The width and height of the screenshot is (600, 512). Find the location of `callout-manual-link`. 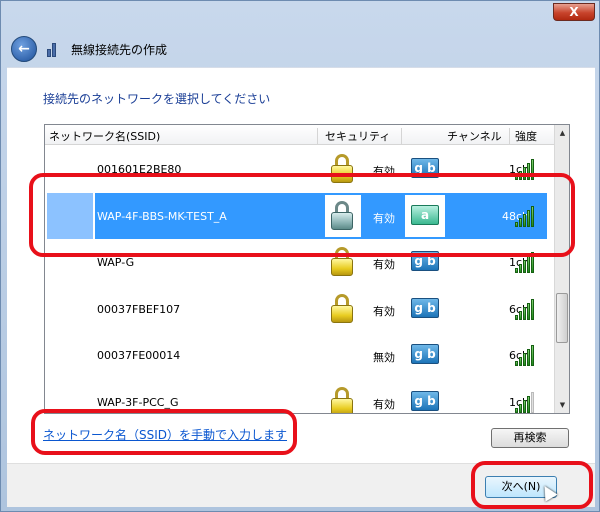

callout-manual-link is located at coordinates (164, 432).